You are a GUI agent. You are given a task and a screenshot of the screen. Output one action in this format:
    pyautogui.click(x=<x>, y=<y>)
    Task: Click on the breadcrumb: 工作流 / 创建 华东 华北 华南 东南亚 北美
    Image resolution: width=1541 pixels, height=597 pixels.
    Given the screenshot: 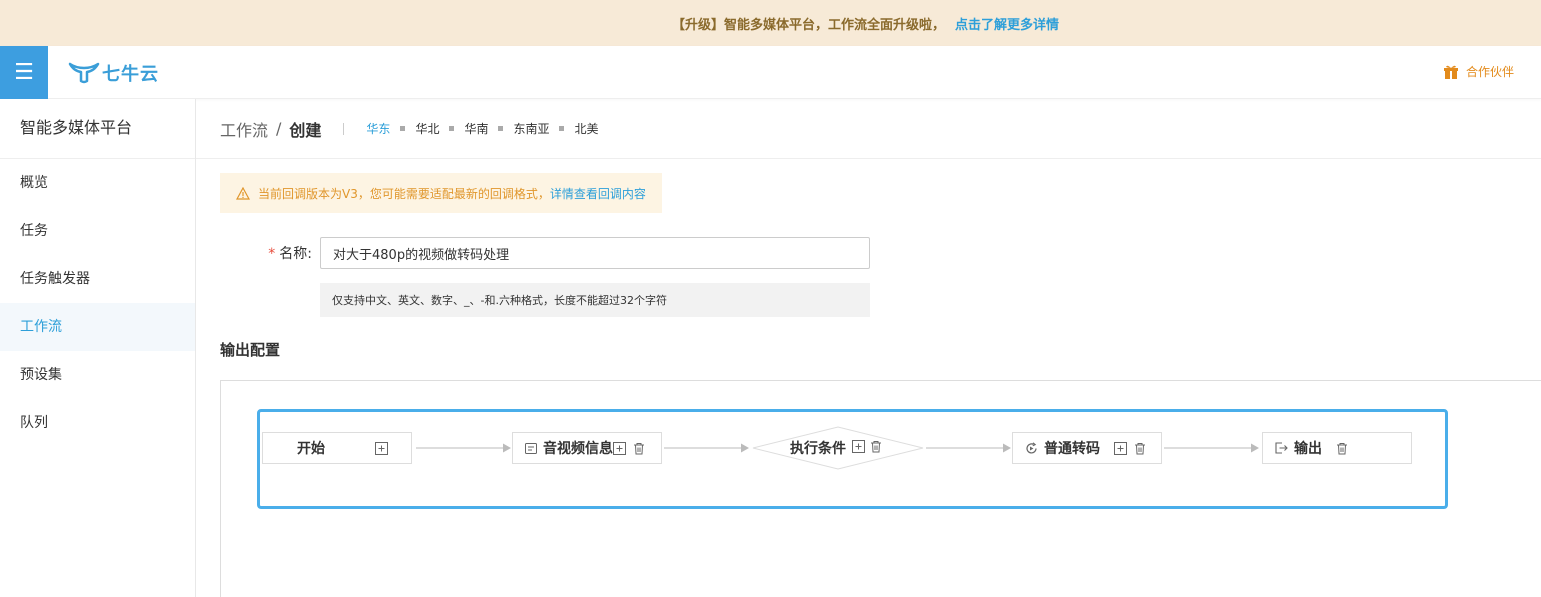 What is the action you would take?
    pyautogui.click(x=868, y=129)
    